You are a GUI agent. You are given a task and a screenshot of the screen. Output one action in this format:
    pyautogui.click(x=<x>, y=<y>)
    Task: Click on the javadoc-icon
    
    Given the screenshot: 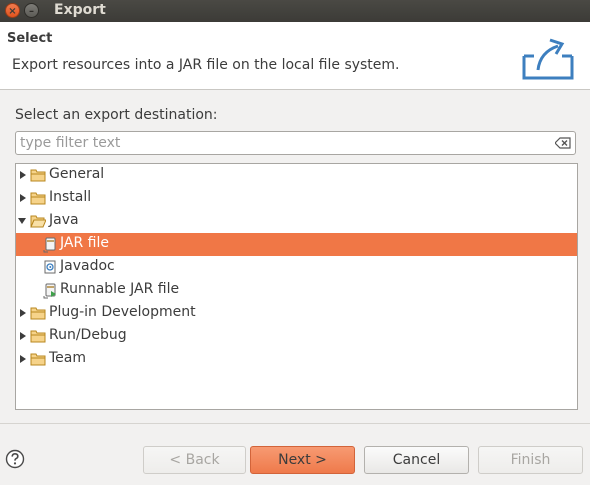 What is the action you would take?
    pyautogui.click(x=50, y=267)
    